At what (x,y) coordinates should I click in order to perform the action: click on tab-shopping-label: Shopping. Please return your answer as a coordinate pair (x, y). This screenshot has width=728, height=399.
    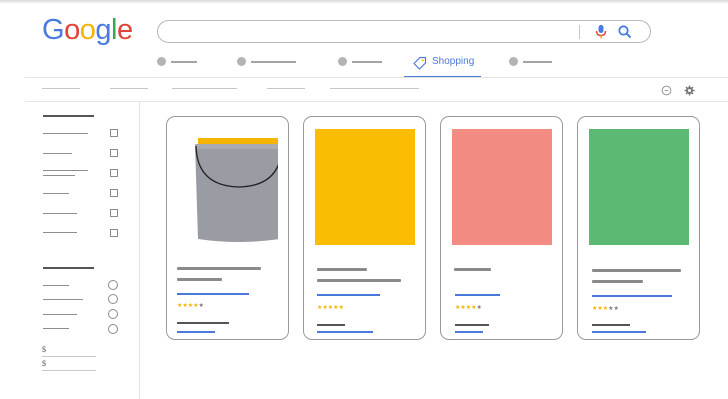
    Looking at the image, I should click on (453, 61).